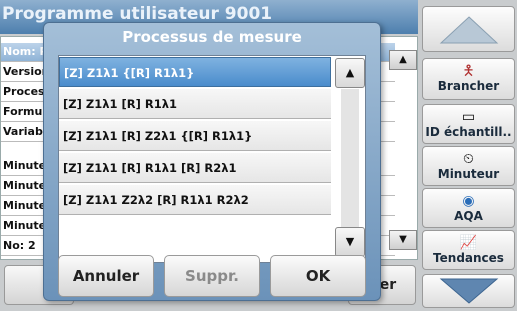 Image resolution: width=517 pixels, height=311 pixels. I want to click on triangle-down-icon, so click(468, 291).